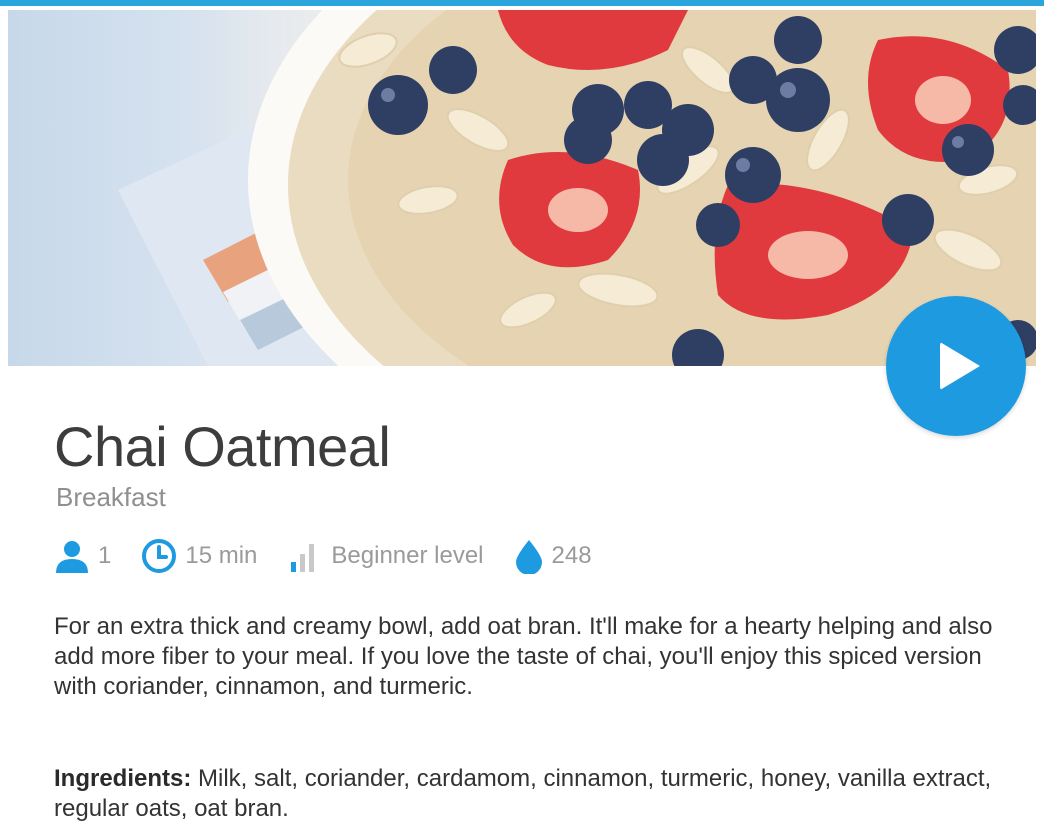  Describe the element at coordinates (159, 556) in the screenshot. I see `clock-icon` at that location.